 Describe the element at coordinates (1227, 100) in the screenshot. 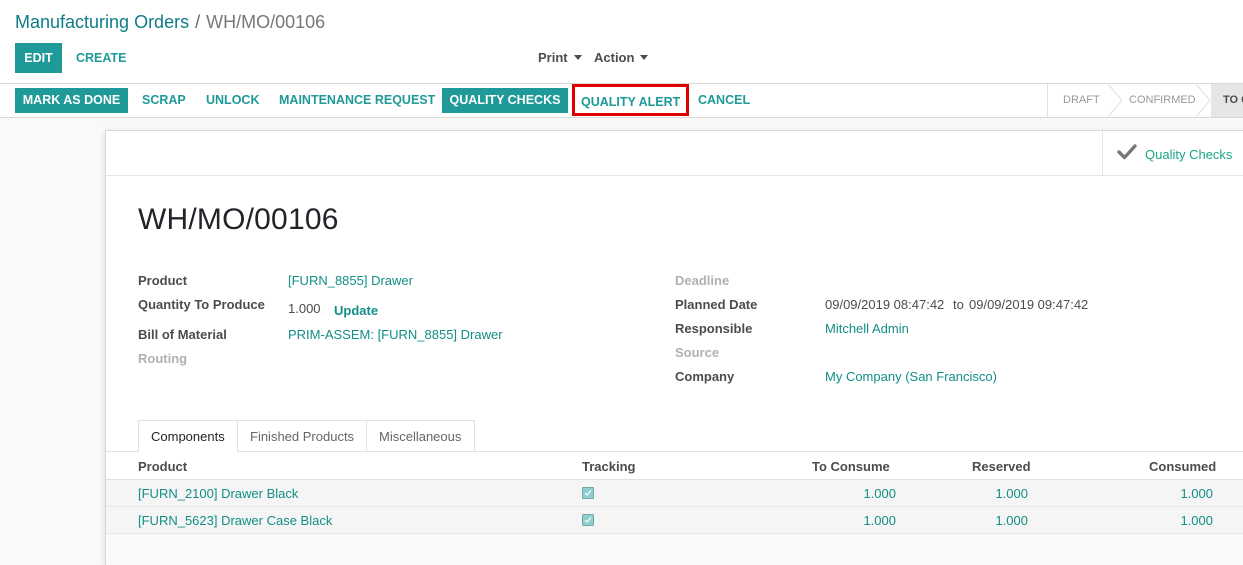

I see `state-current: TO C` at that location.